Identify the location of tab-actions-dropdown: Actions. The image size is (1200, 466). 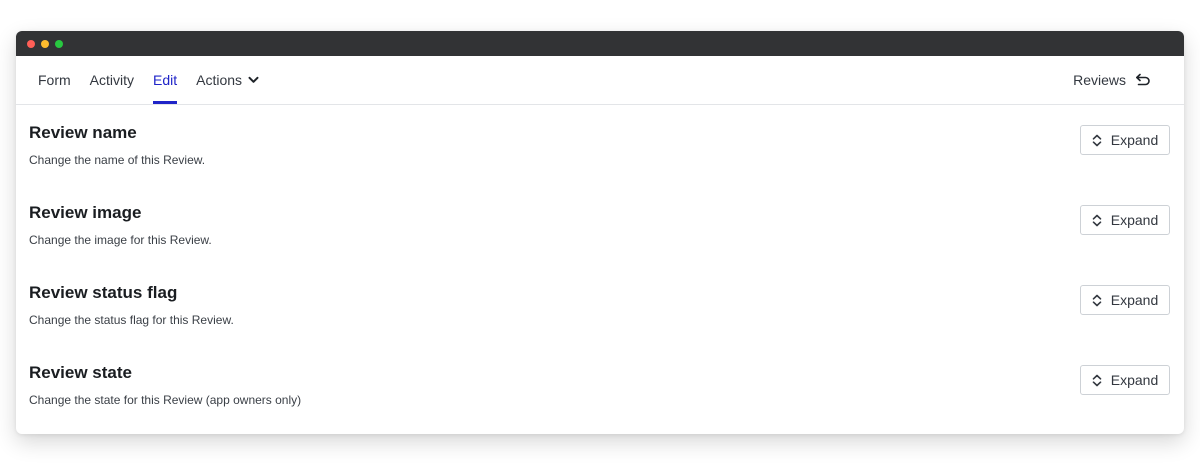
(227, 80).